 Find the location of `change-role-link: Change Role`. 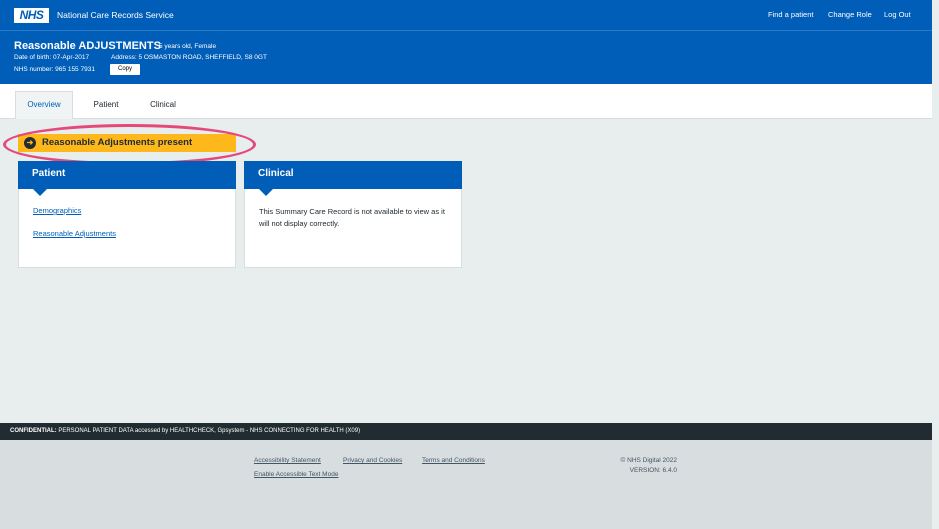

change-role-link: Change Role is located at coordinates (850, 14).